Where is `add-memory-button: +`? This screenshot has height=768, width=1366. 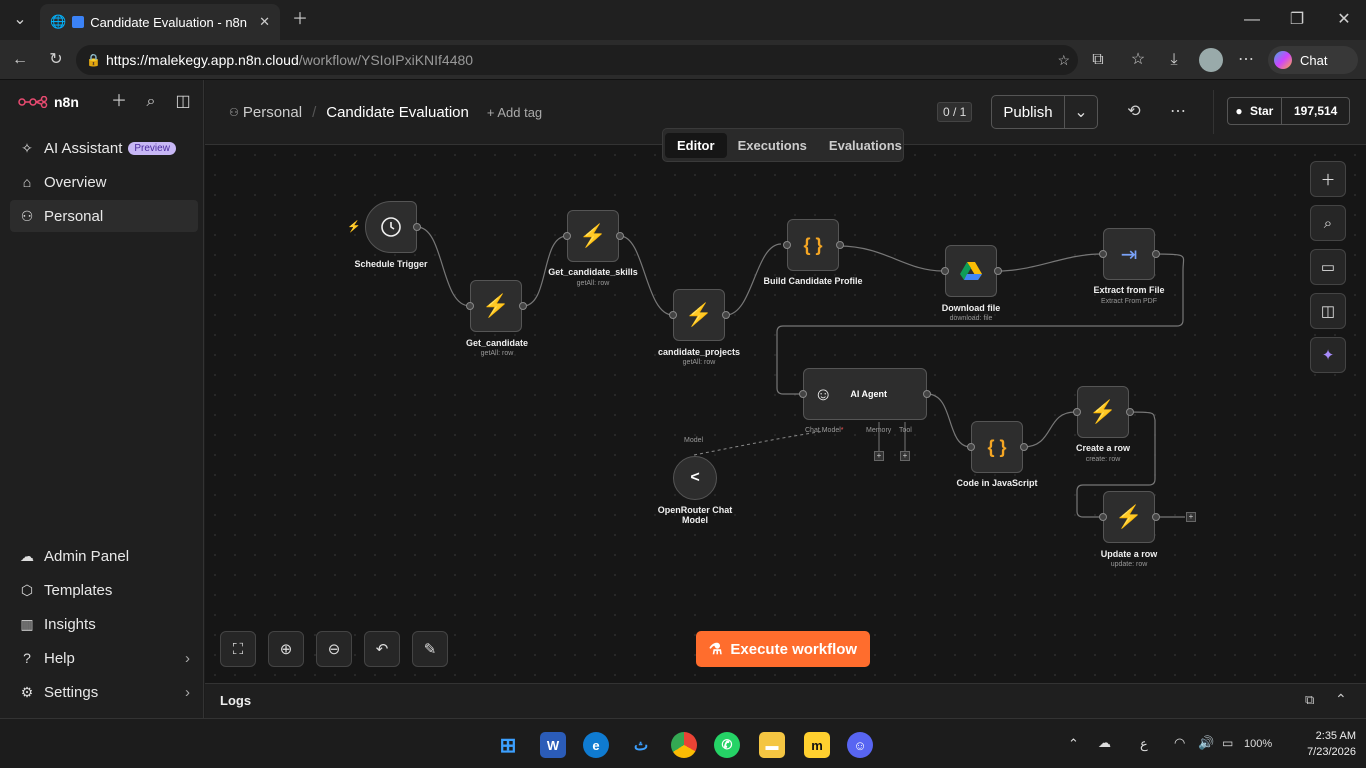
add-memory-button: + is located at coordinates (879, 456).